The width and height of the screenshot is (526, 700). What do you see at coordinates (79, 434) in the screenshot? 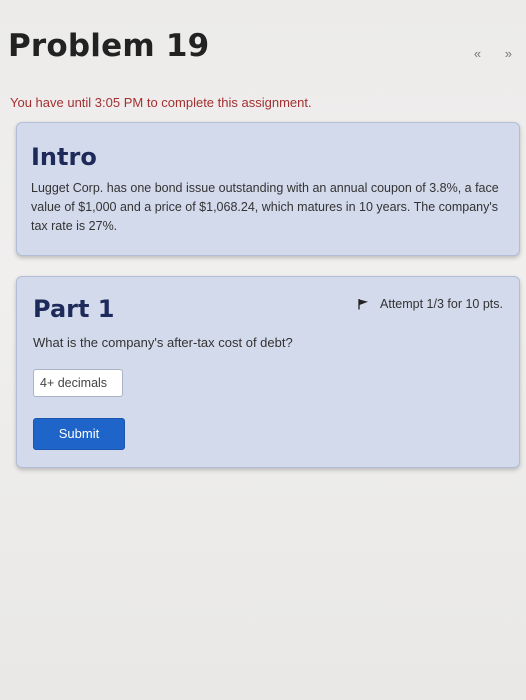
I see `submit-button: Submit` at bounding box center [79, 434].